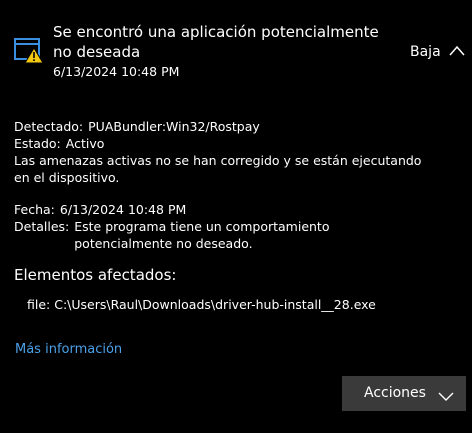 The width and height of the screenshot is (472, 433). Describe the element at coordinates (49, 126) in the screenshot. I see `detected-label: Detectado:` at that location.